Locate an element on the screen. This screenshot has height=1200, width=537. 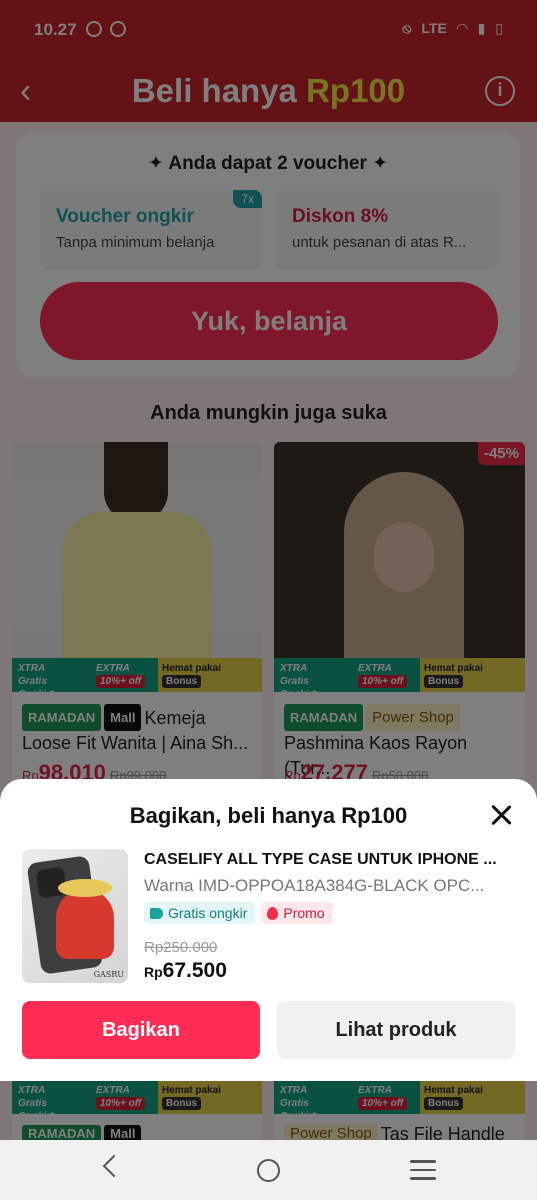
promo-chip: Promo is located at coordinates (297, 913).